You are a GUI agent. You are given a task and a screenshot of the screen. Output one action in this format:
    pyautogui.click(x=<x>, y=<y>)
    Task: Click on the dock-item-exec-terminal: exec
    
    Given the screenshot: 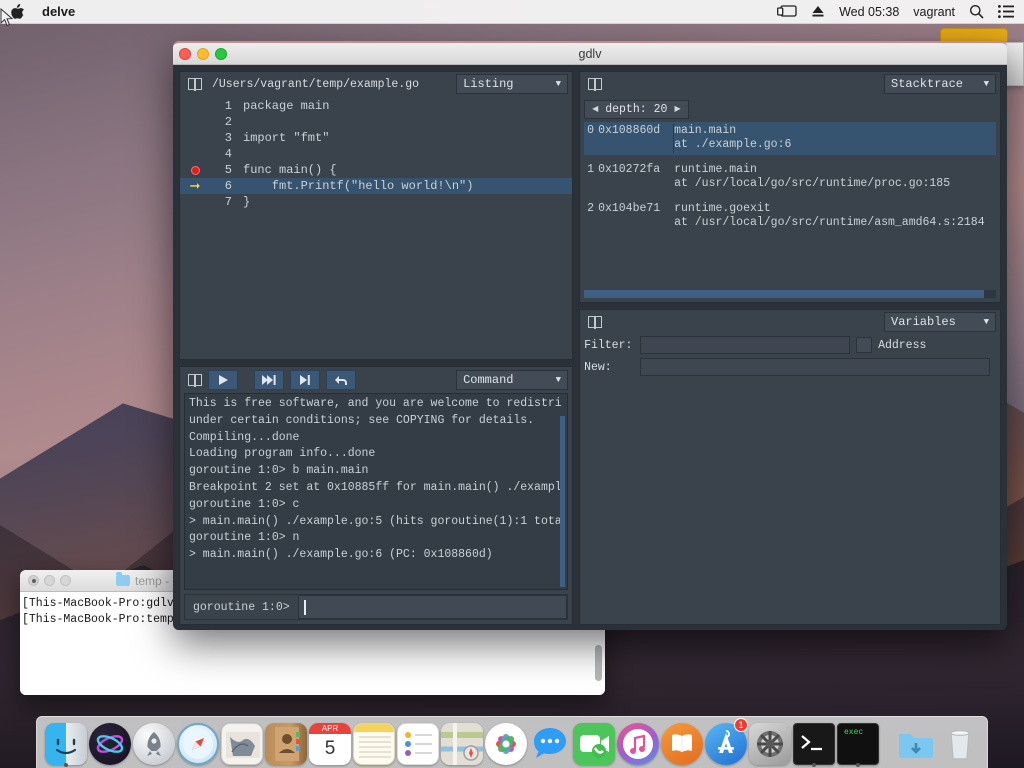 What is the action you would take?
    pyautogui.click(x=858, y=743)
    